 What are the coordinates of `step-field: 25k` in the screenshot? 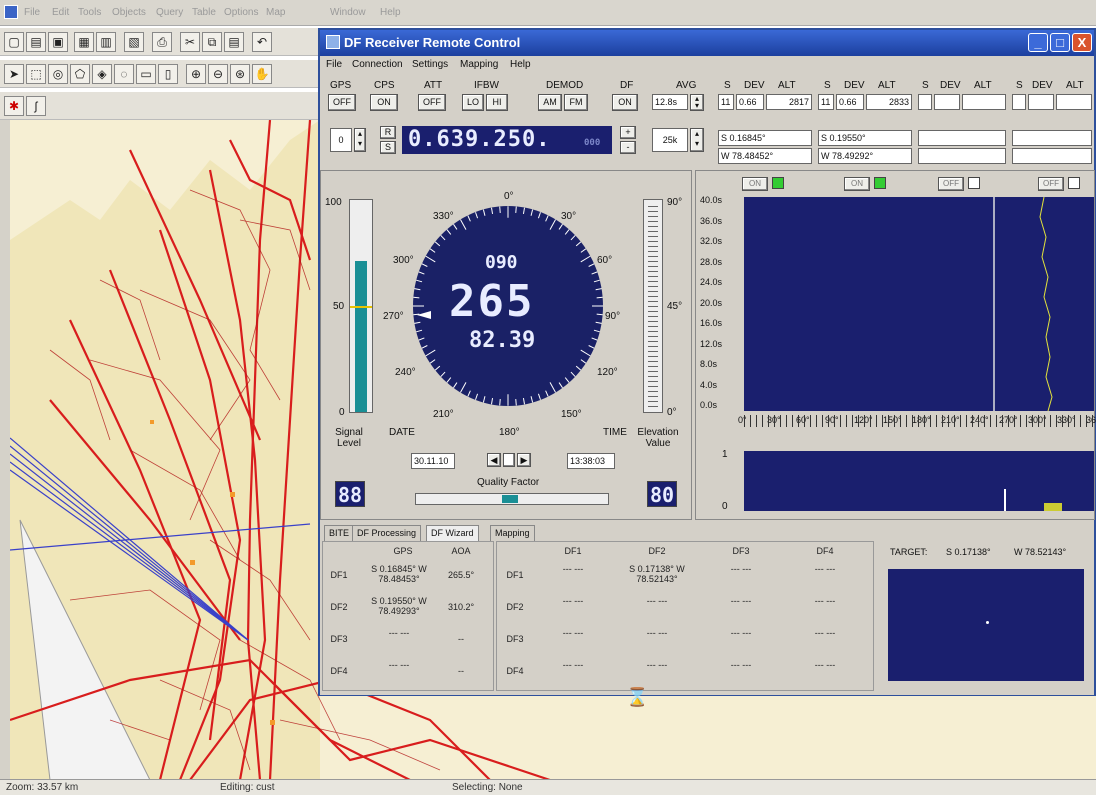 It's located at (670, 140).